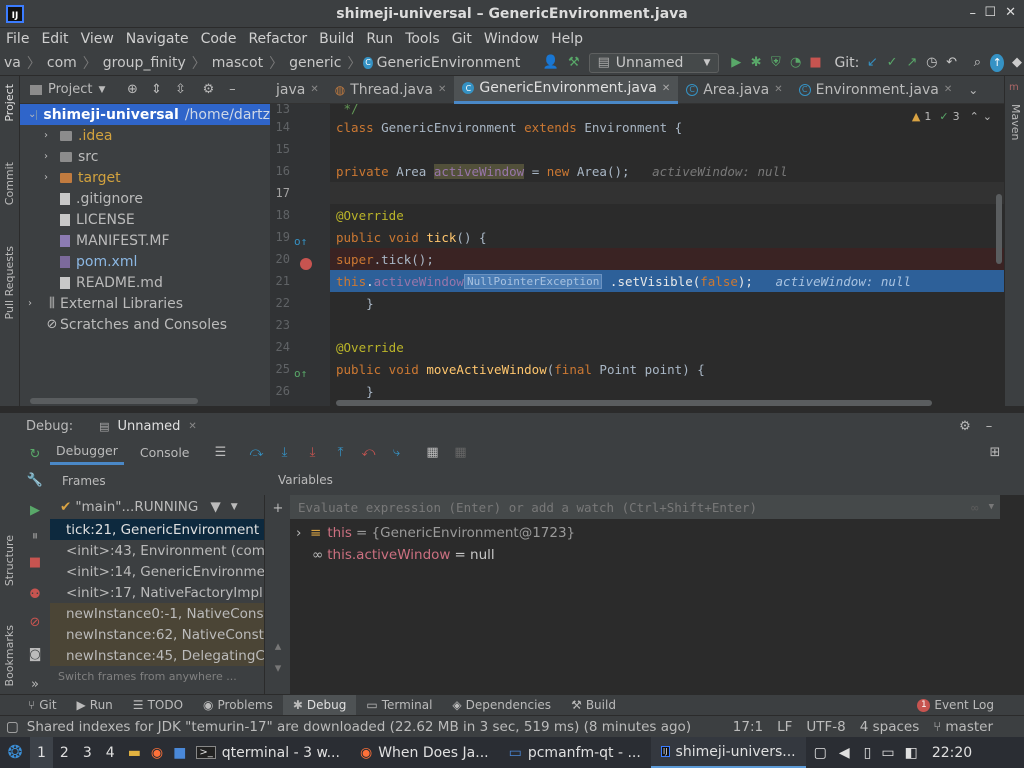 The width and height of the screenshot is (1024, 768). I want to click on step-out-icon: ⤒, so click(341, 452).